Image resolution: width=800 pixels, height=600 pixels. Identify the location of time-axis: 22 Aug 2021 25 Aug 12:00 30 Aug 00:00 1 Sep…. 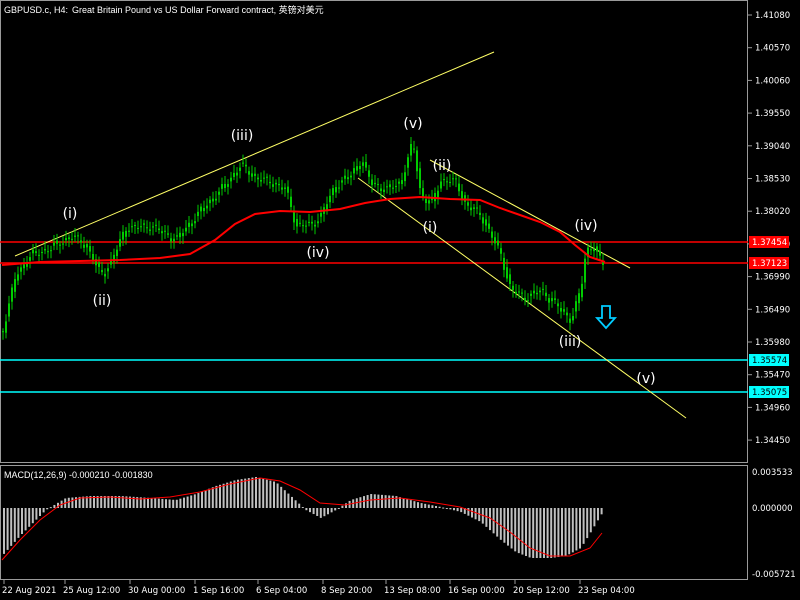
(318, 588).